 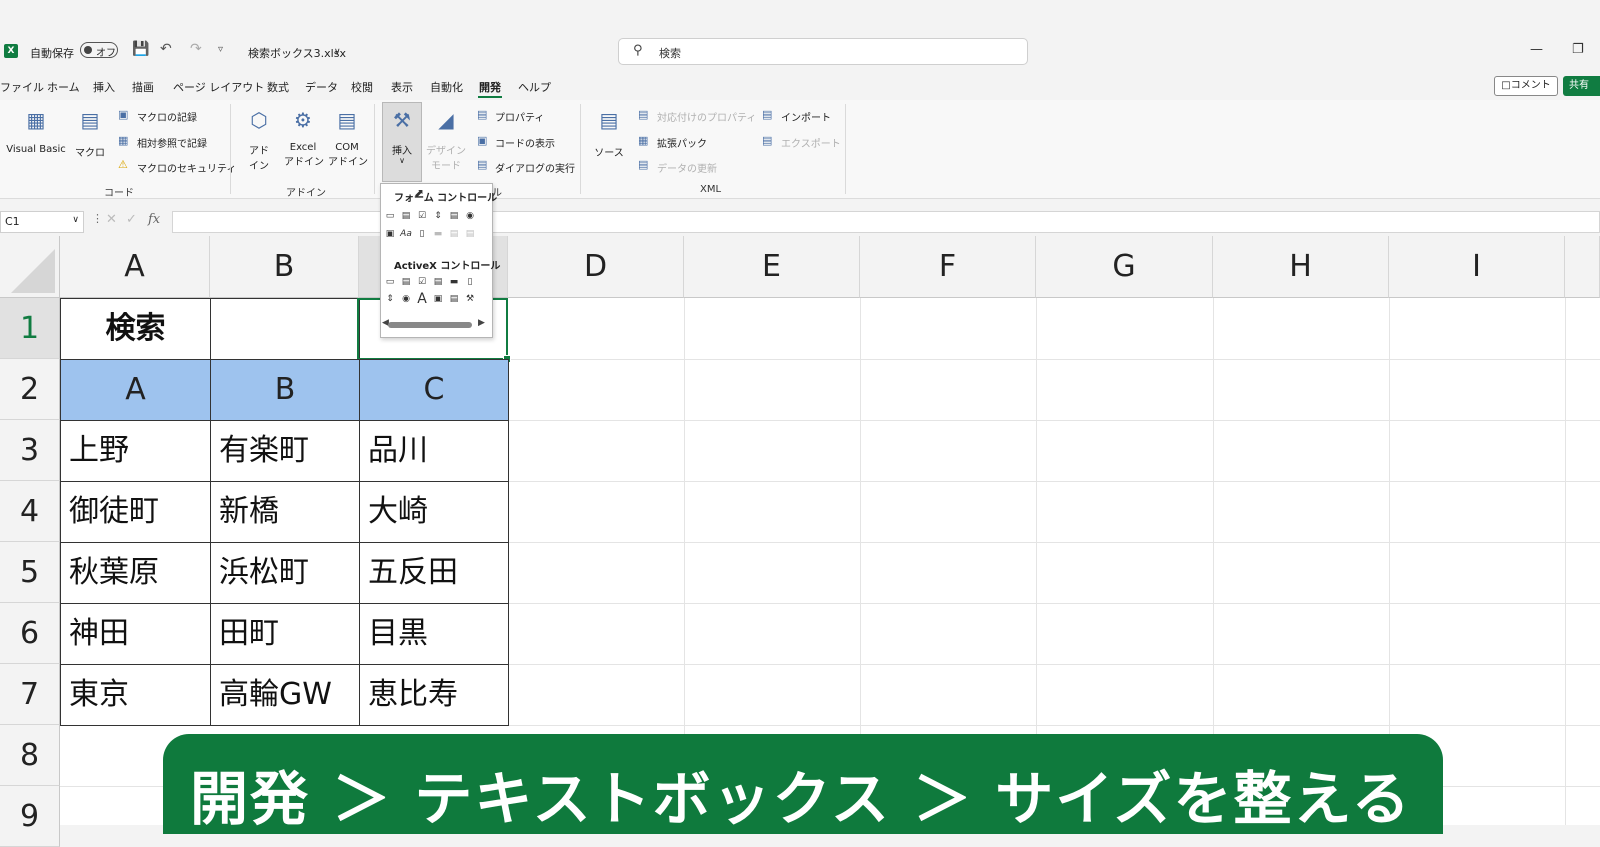 I want to click on dropdown-scrollbar, so click(x=430, y=325).